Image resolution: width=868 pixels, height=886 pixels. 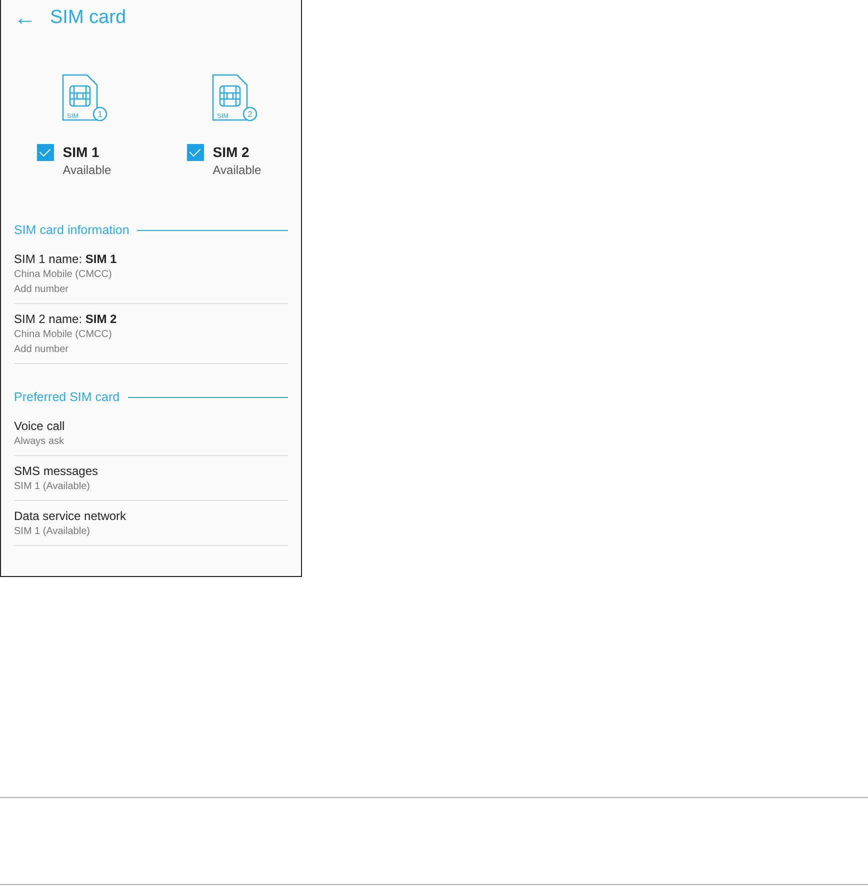 What do you see at coordinates (151, 277) in the screenshot?
I see `settings-row: SIM 1 name: SIM 1 China Mobile (CMCC) Add number` at bounding box center [151, 277].